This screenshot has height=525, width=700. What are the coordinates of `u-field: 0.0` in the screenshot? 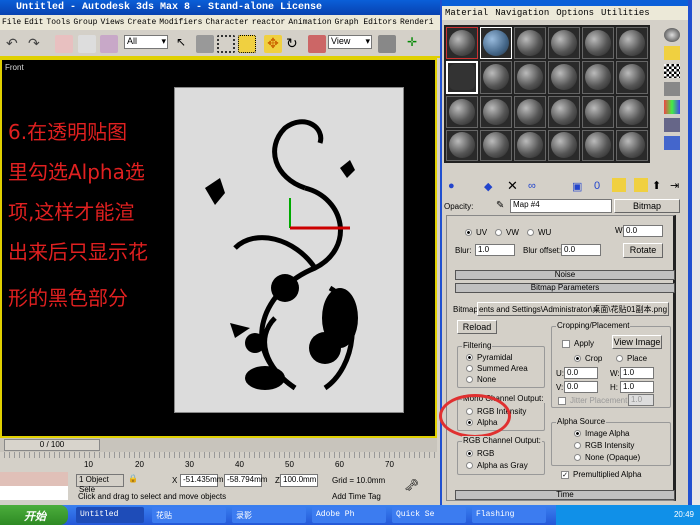 It's located at (581, 373).